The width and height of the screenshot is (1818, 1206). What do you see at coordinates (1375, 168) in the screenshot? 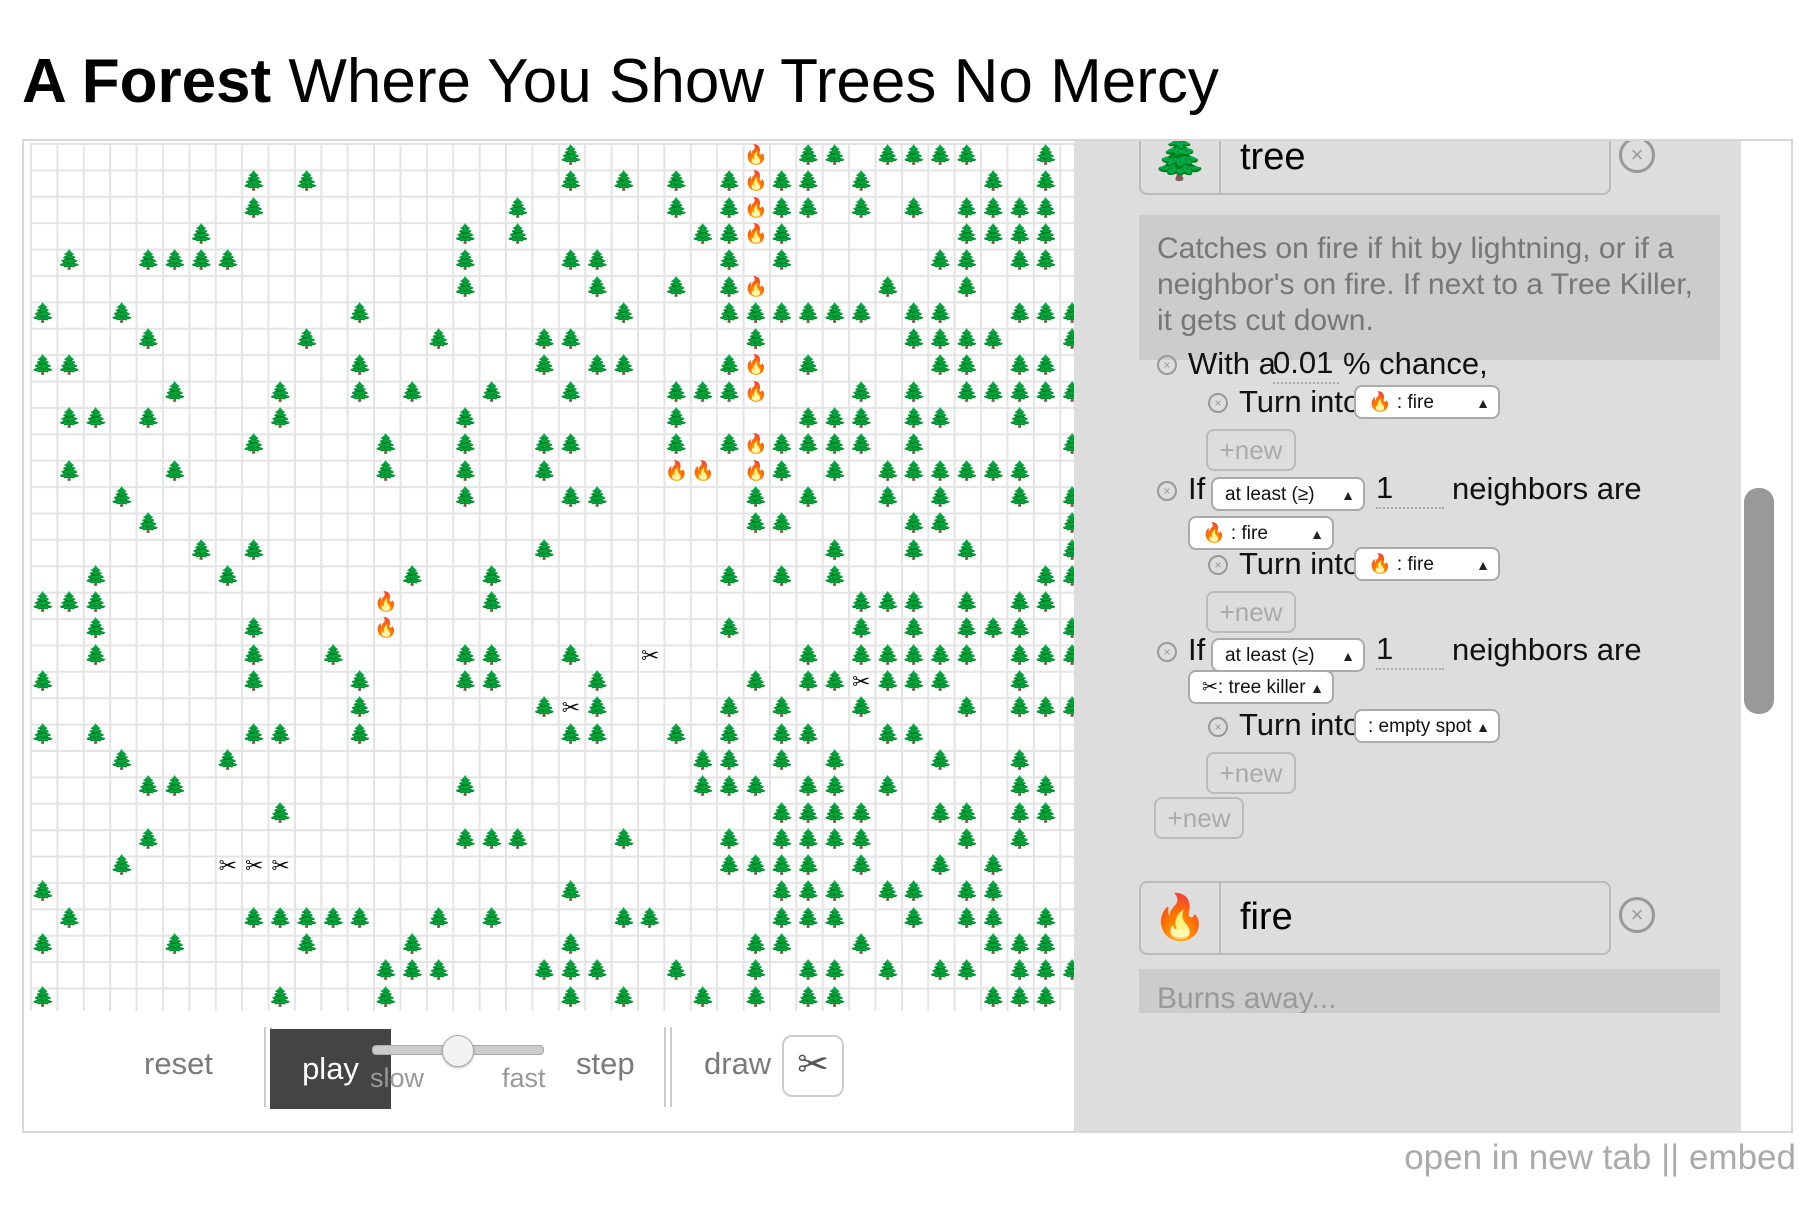
I see `tree-name-box: 🌲 tree` at bounding box center [1375, 168].